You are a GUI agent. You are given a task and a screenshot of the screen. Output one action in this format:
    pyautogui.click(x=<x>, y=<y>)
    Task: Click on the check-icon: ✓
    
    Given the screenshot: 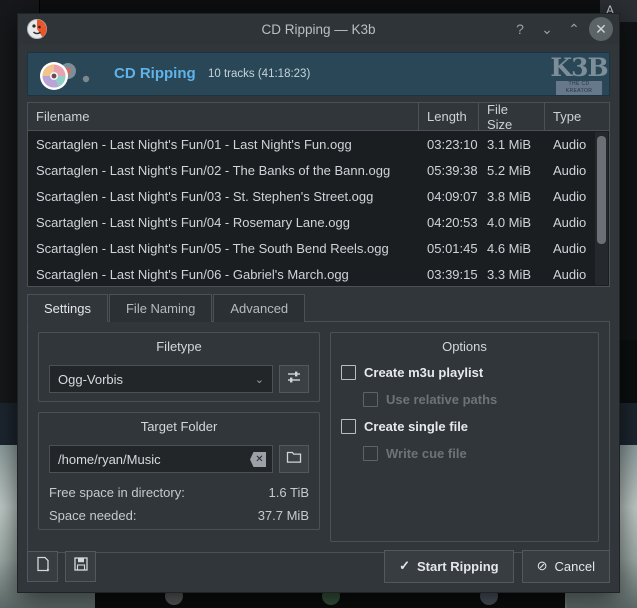 What is the action you would take?
    pyautogui.click(x=405, y=565)
    